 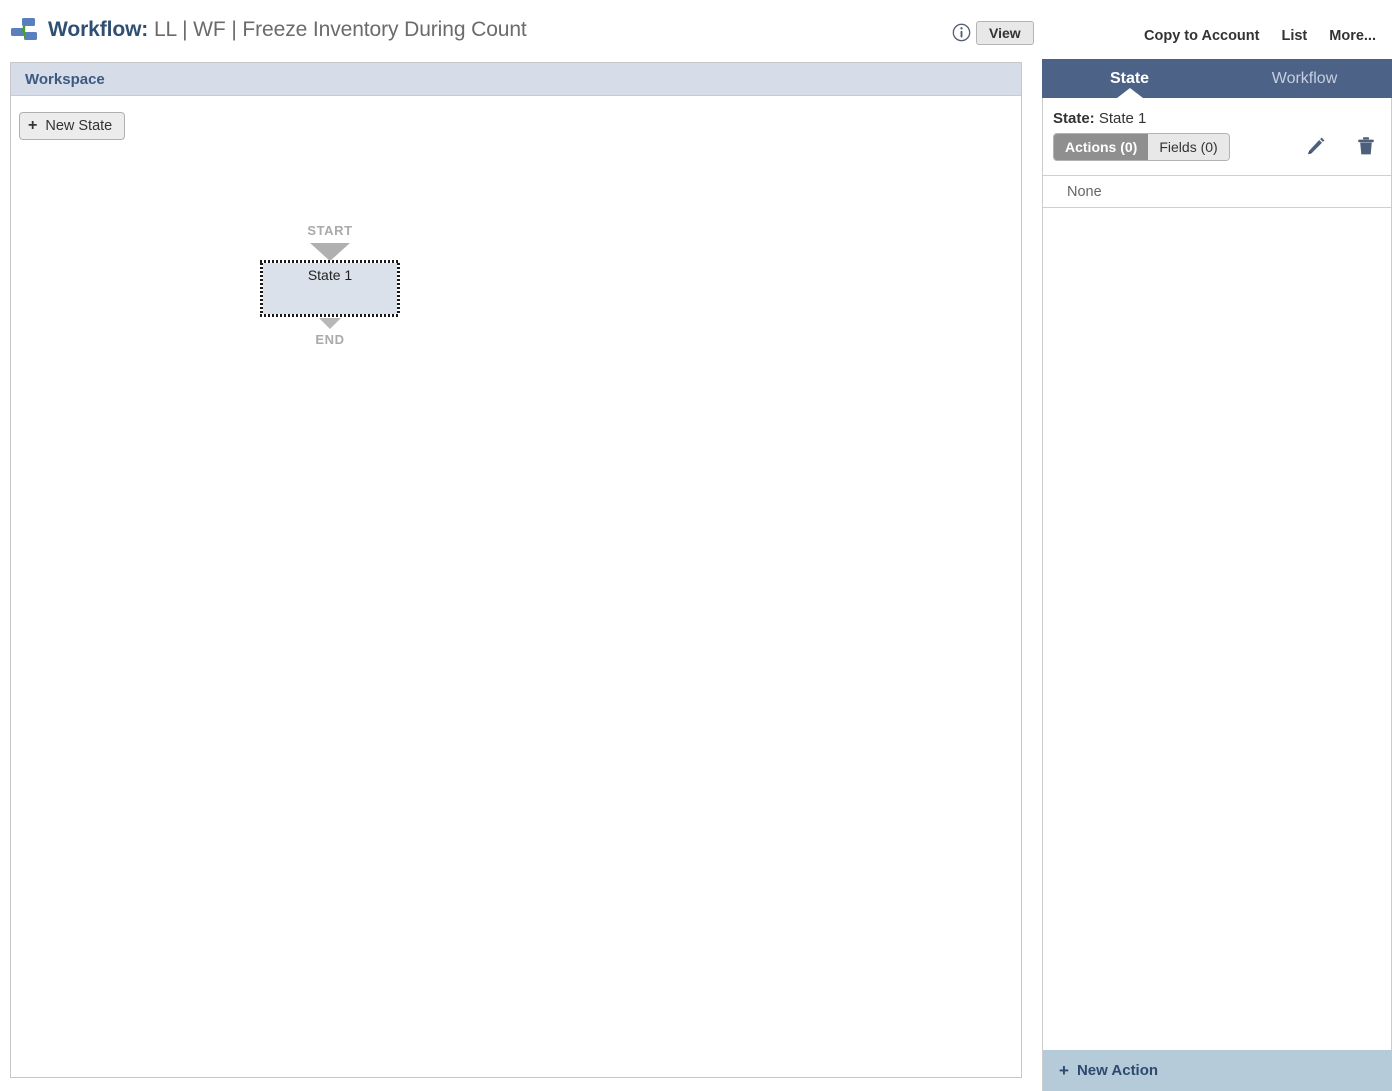 What do you see at coordinates (961, 32) in the screenshot?
I see `info-circle-icon` at bounding box center [961, 32].